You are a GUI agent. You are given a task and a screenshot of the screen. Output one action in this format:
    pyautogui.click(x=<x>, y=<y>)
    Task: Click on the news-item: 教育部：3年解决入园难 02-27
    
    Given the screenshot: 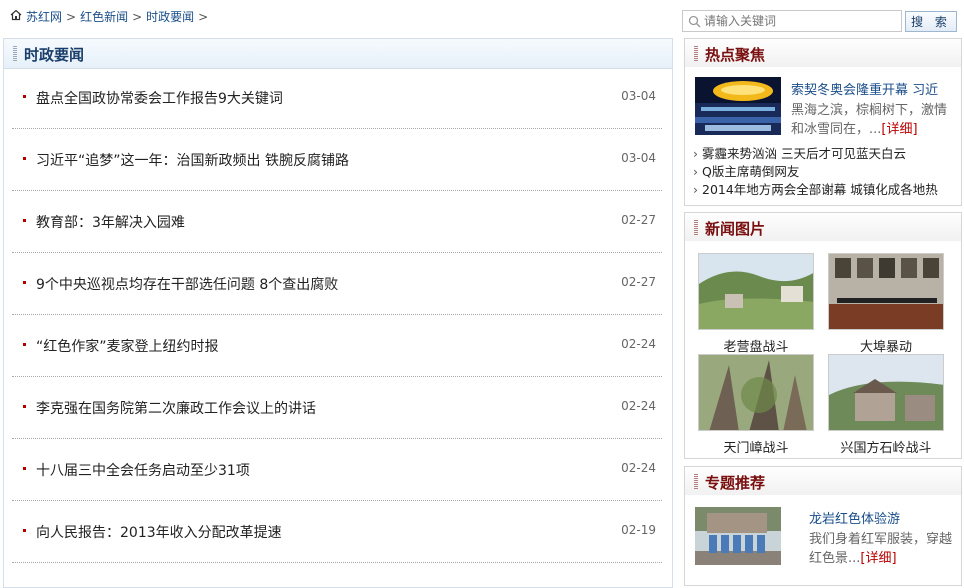 What is the action you would take?
    pyautogui.click(x=337, y=222)
    